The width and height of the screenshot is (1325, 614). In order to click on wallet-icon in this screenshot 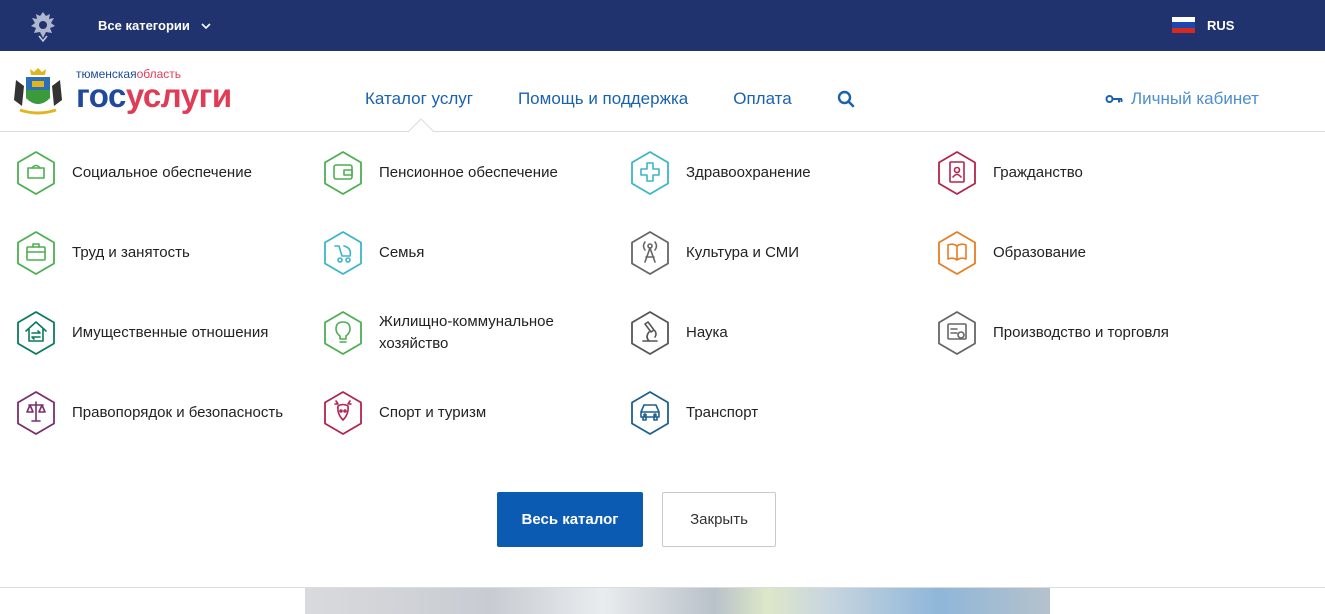, I will do `click(36, 173)`.